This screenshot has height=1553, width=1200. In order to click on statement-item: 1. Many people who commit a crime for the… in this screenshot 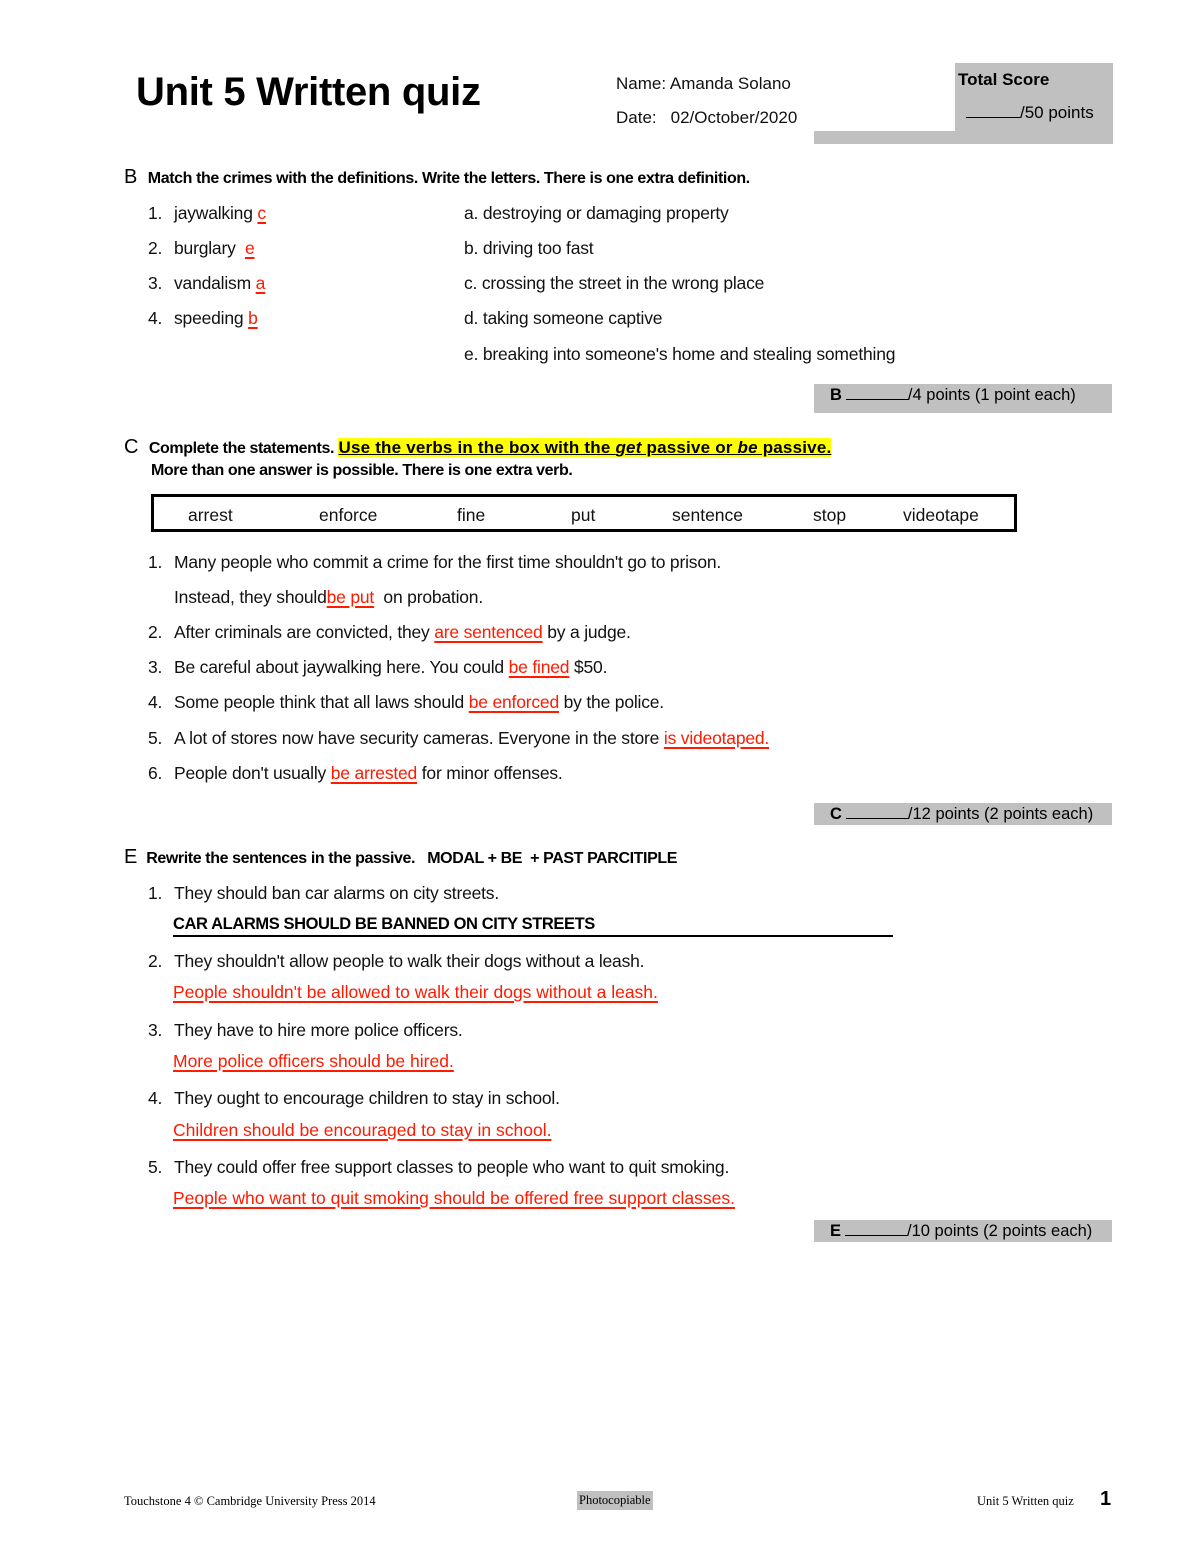, I will do `click(434, 562)`.